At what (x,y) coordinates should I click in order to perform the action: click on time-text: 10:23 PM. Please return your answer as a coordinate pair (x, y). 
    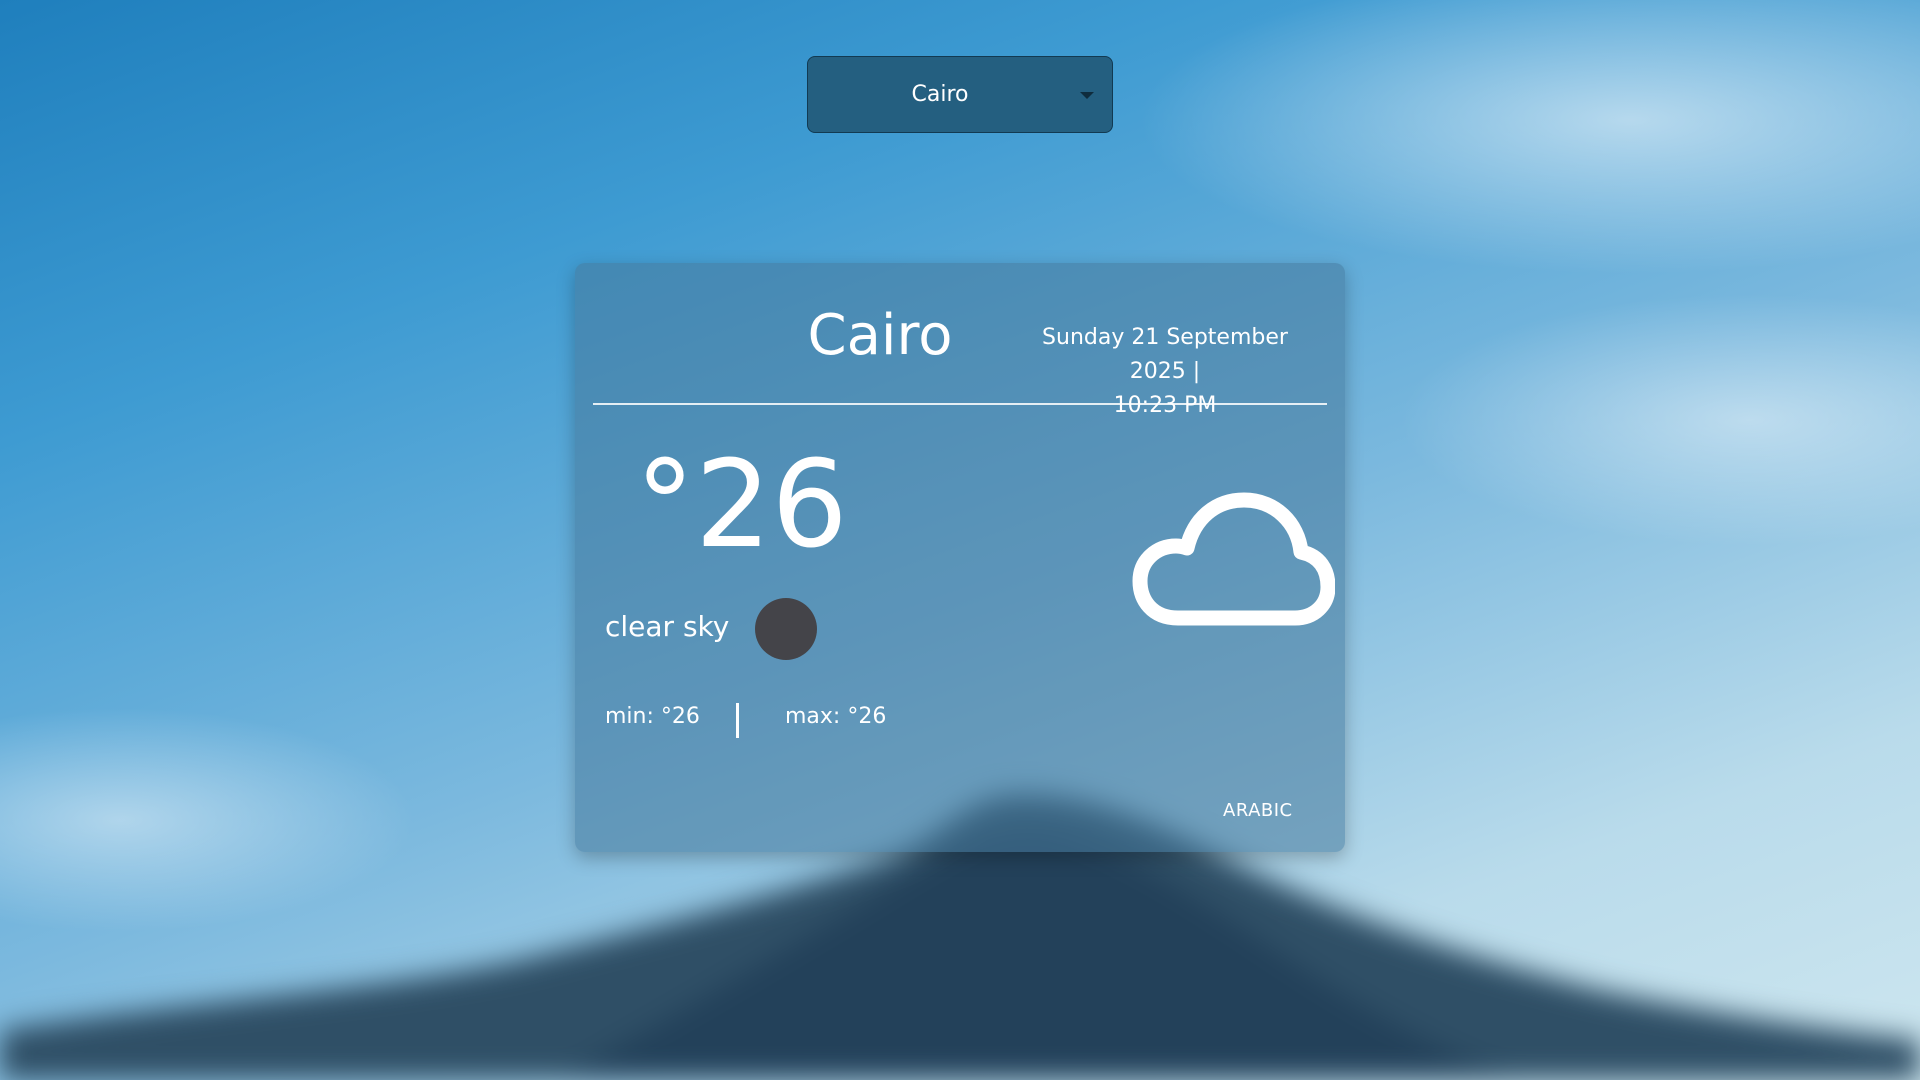
    Looking at the image, I should click on (1165, 405).